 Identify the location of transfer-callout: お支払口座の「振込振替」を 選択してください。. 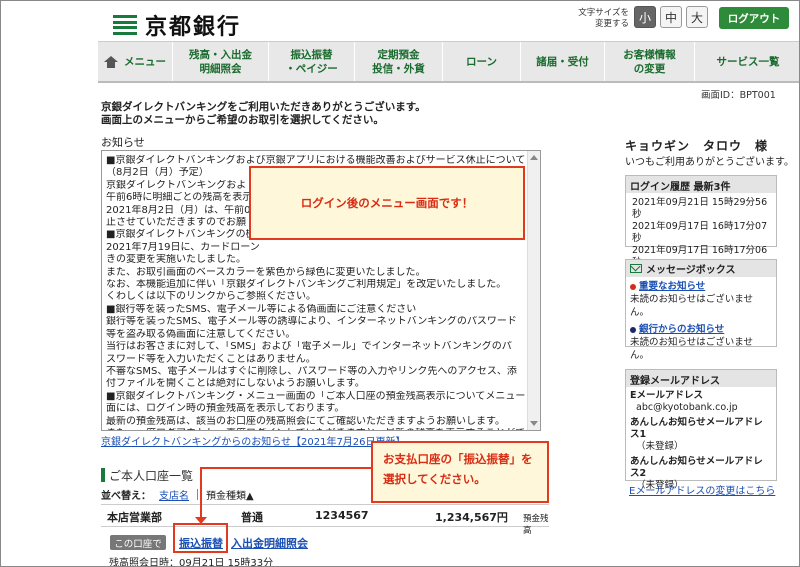
(460, 472).